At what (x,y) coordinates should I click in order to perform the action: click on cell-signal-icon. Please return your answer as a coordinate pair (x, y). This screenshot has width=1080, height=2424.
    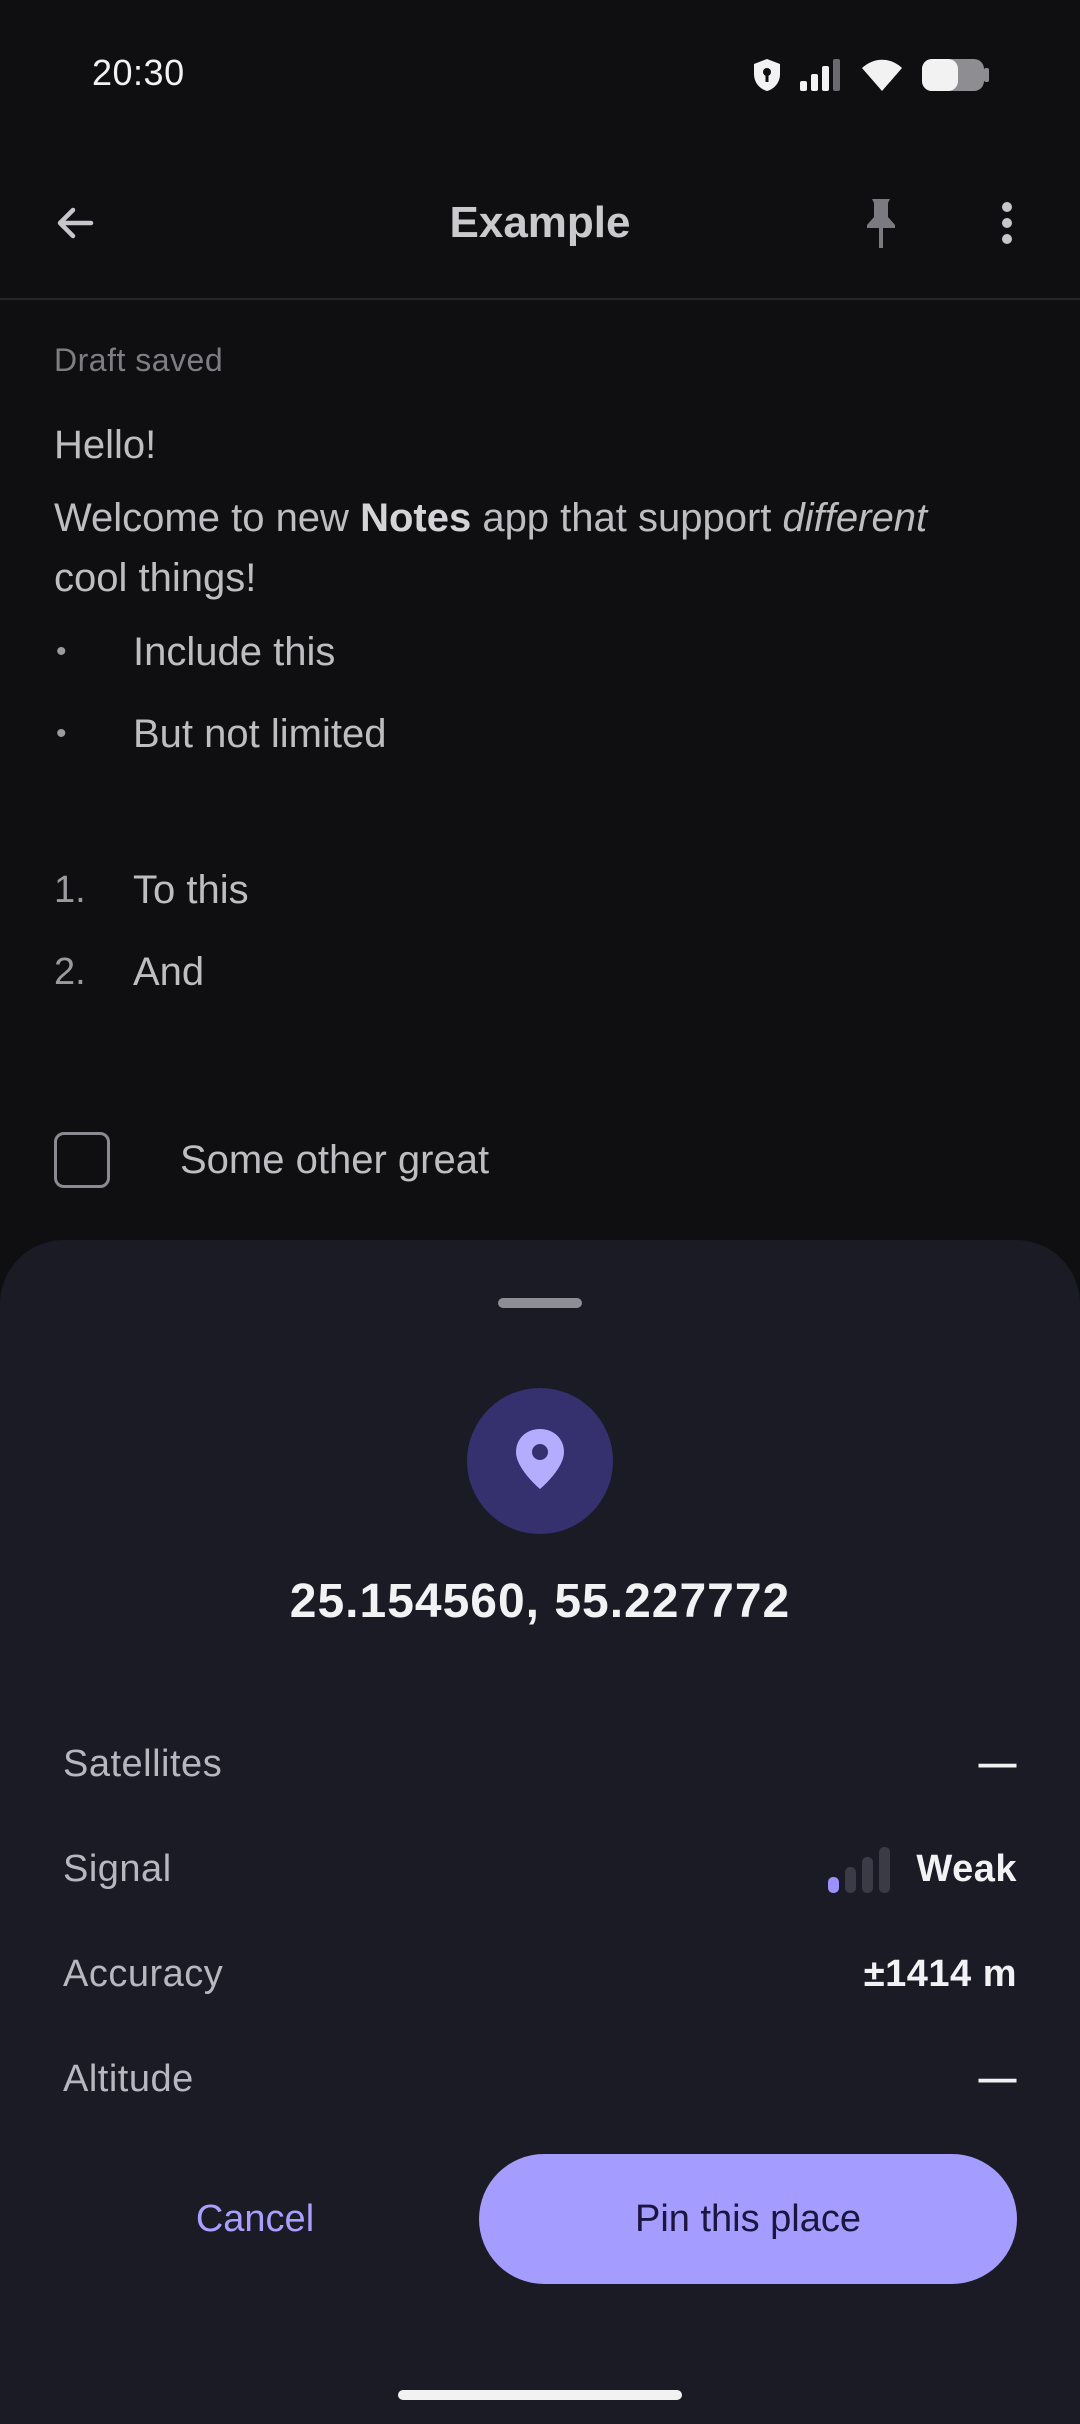
    Looking at the image, I should click on (821, 77).